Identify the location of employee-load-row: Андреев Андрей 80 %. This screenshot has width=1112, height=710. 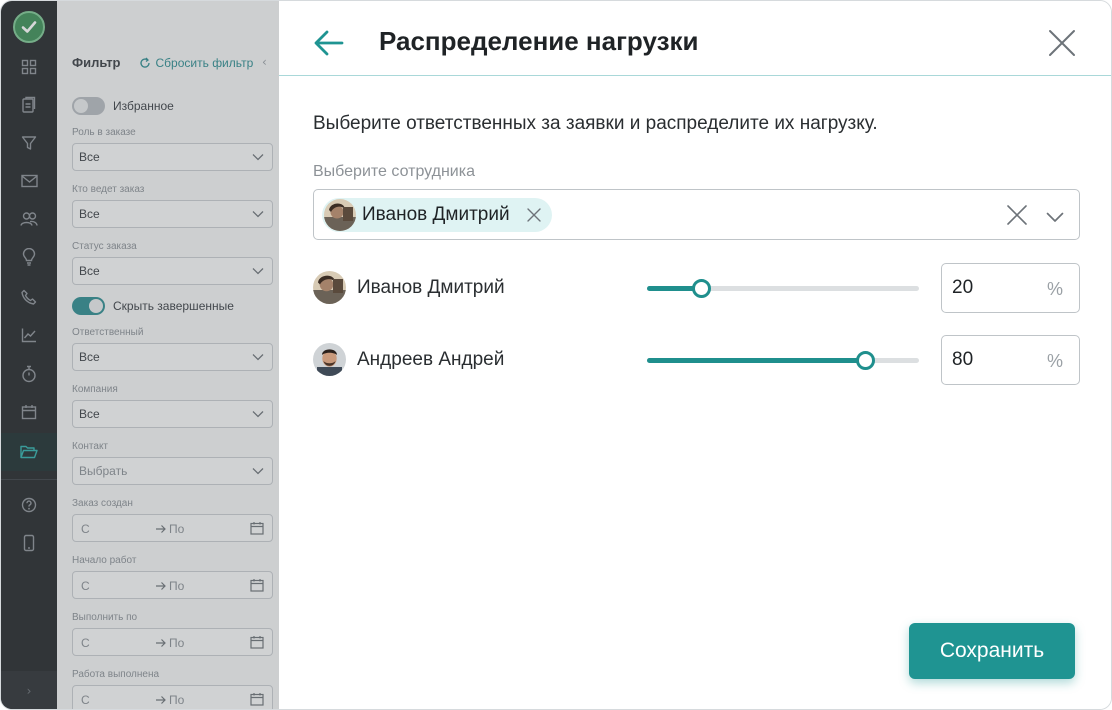
(696, 360).